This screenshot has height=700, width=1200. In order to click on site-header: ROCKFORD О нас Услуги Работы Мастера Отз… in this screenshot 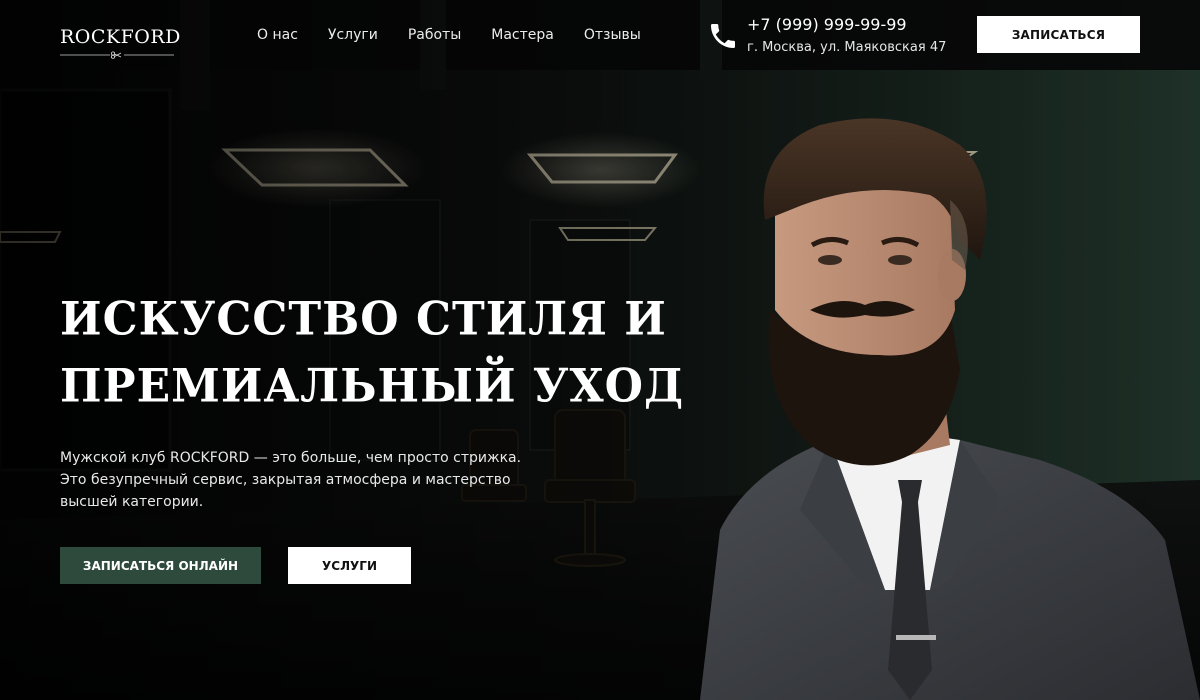, I will do `click(600, 35)`.